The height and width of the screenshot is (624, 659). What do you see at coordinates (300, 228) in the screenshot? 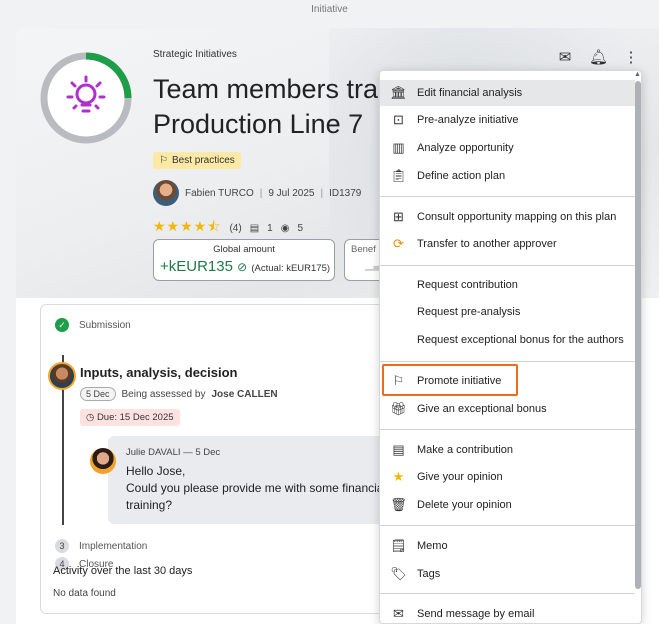
I see `views-count: 5` at bounding box center [300, 228].